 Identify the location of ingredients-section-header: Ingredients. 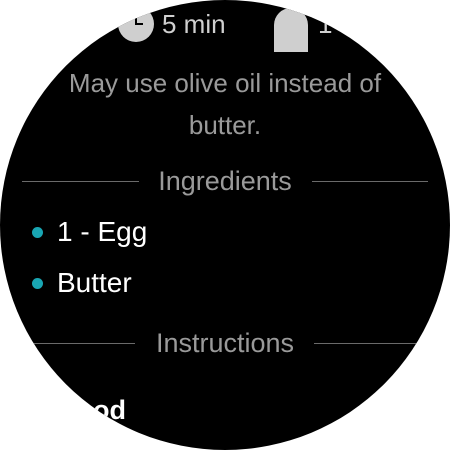
(225, 181).